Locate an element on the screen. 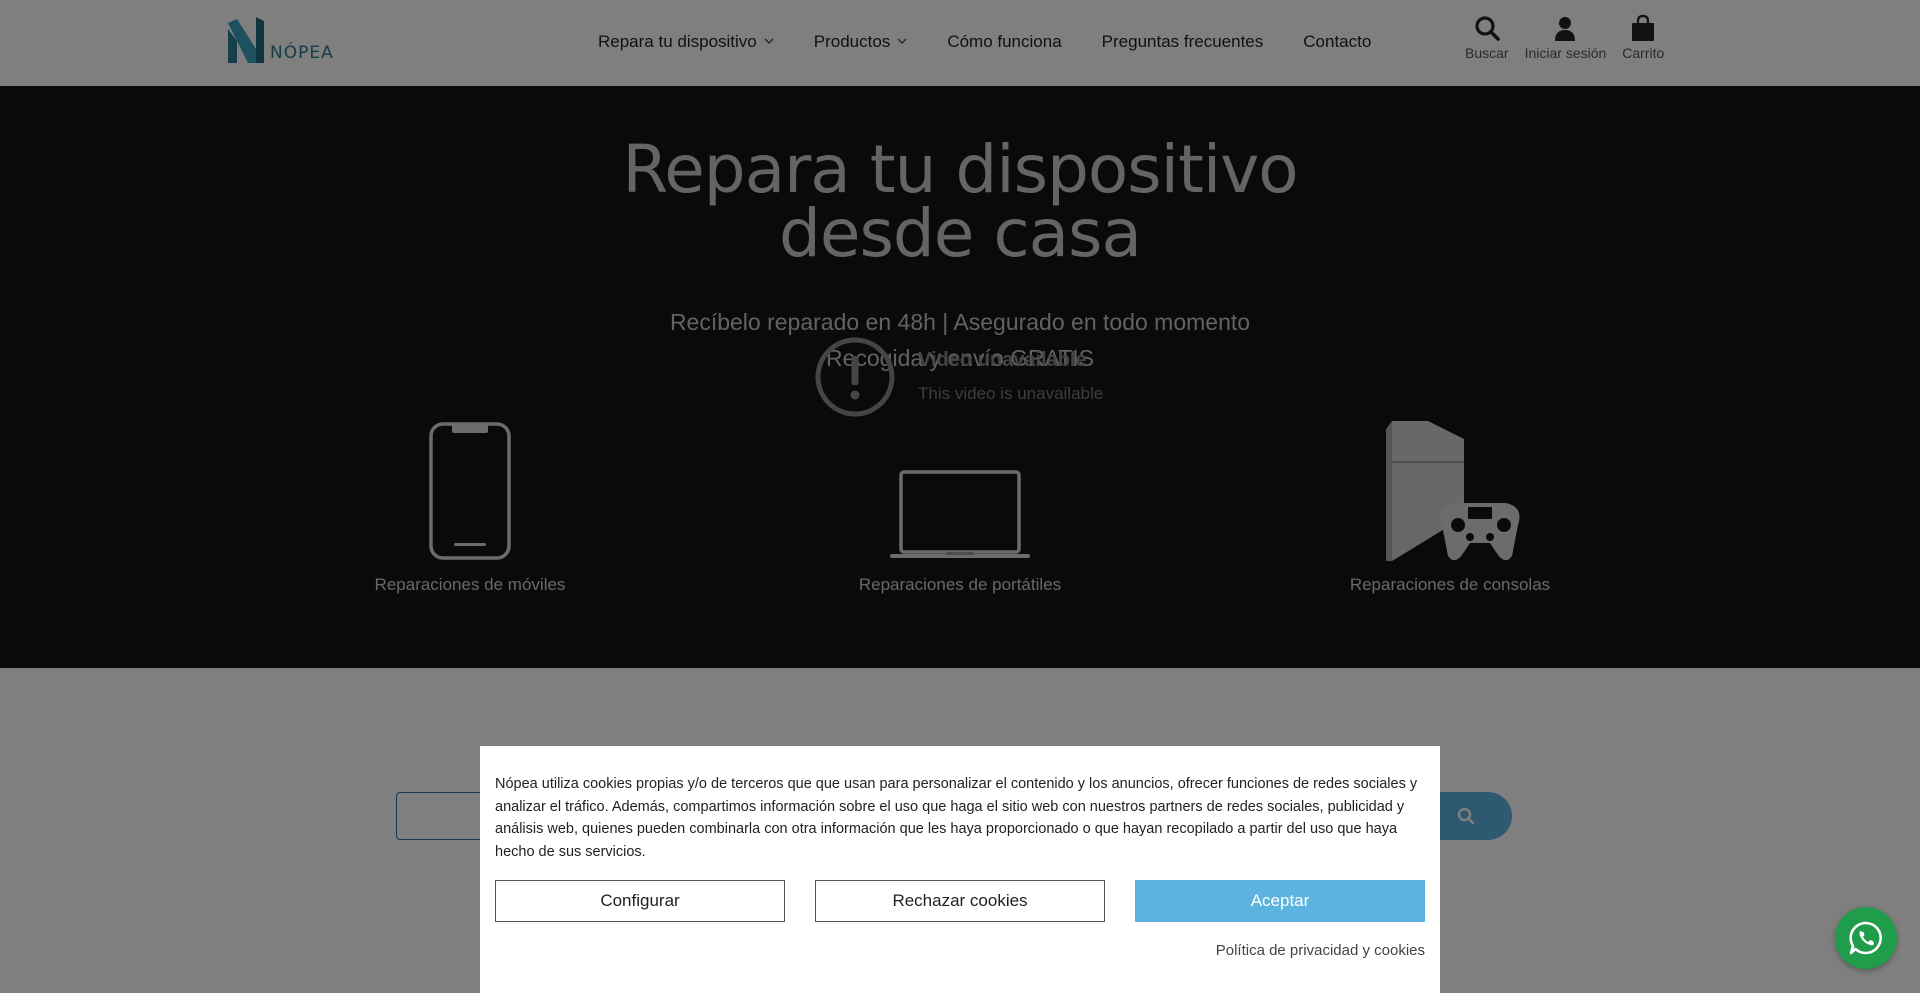 The image size is (1920, 993). reject-cookies-button: Rechazar cookies is located at coordinates (960, 901).